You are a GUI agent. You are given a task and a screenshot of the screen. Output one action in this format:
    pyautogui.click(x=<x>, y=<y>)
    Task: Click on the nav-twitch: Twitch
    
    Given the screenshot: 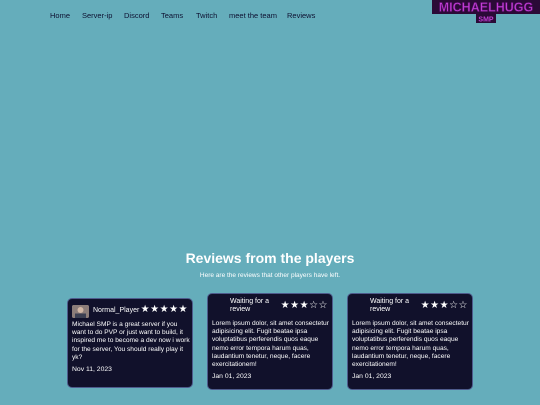 What is the action you would take?
    pyautogui.click(x=206, y=15)
    